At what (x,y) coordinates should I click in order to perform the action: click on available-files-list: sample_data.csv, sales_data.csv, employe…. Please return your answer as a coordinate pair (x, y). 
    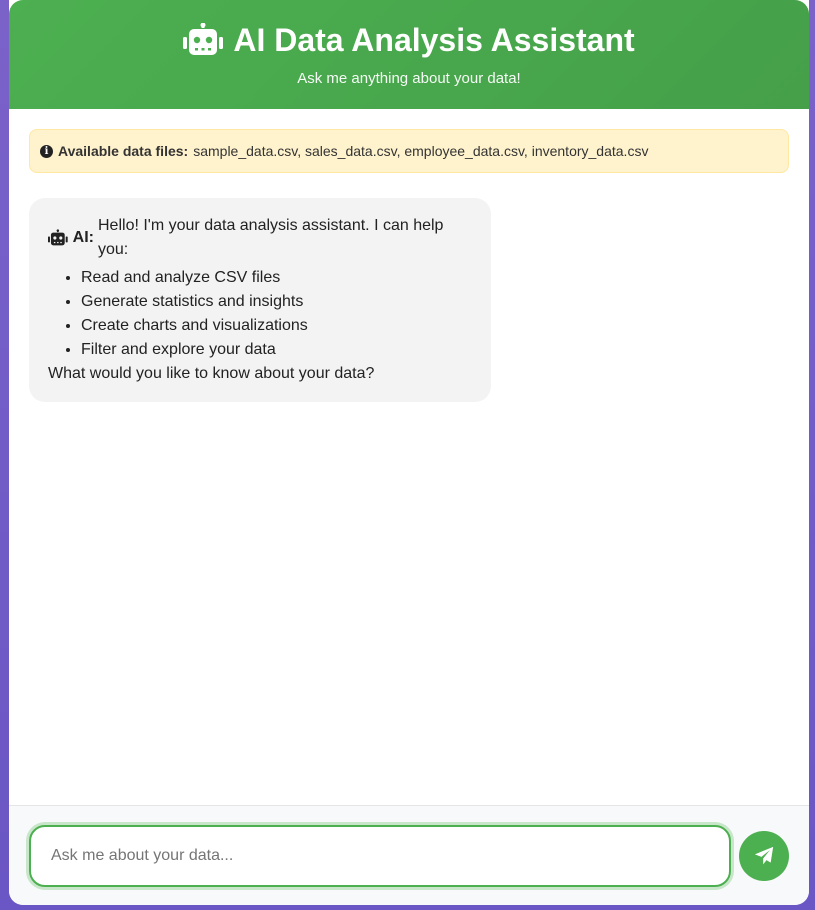
    Looking at the image, I should click on (421, 151).